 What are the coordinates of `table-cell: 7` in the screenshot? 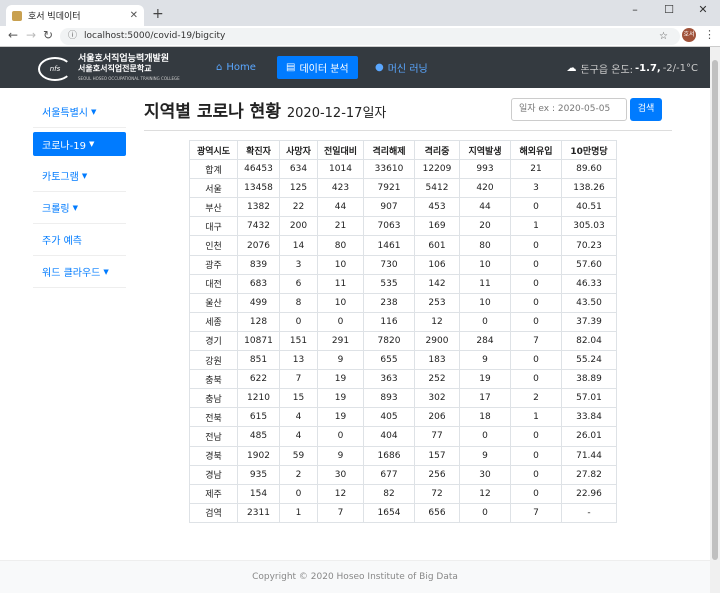 It's located at (536, 512).